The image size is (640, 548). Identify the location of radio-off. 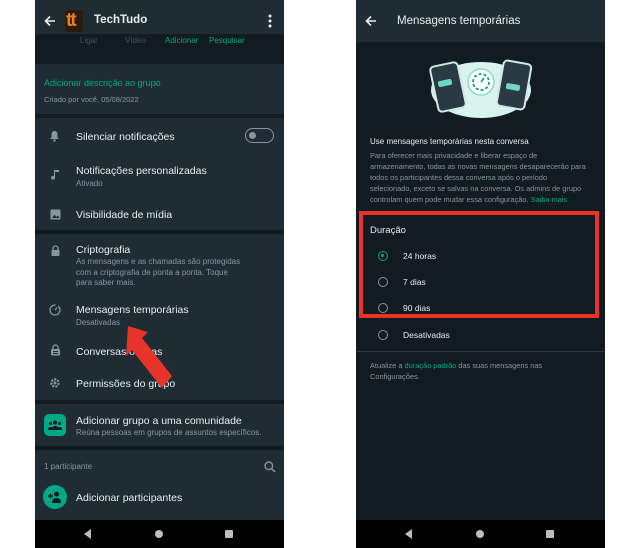
(383, 335).